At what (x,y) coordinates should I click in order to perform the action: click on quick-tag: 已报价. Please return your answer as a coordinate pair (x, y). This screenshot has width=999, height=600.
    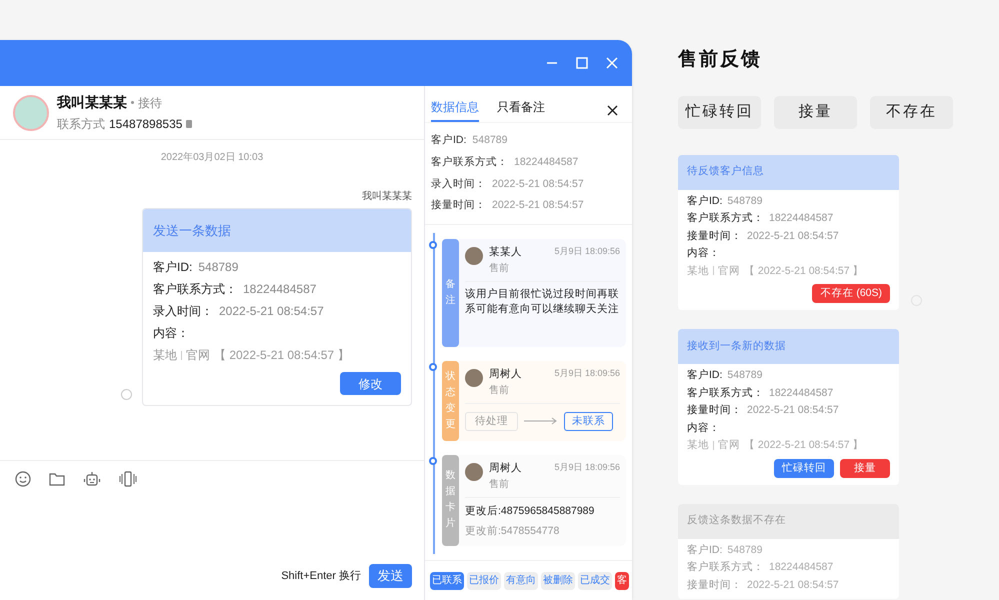
    Looking at the image, I should click on (484, 581).